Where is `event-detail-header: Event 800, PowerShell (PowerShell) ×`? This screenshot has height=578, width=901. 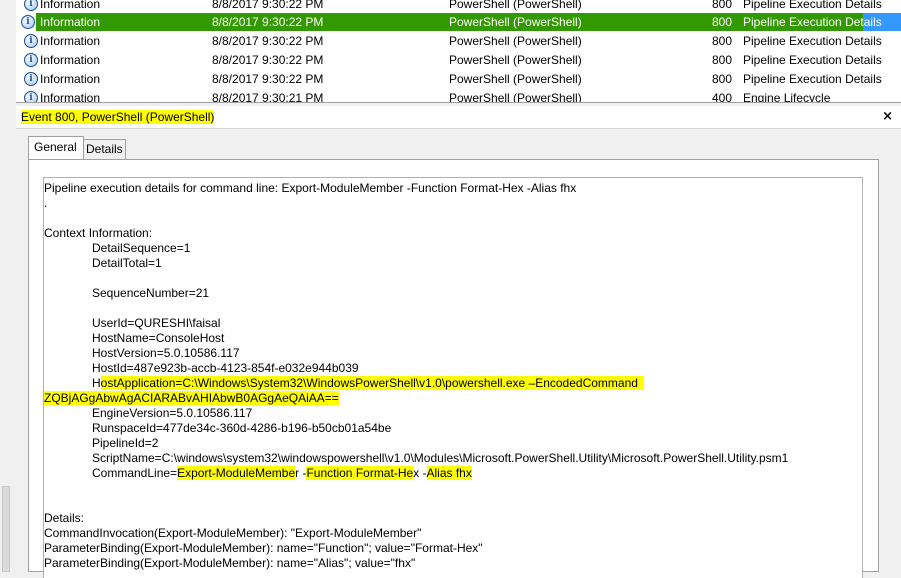 event-detail-header: Event 800, PowerShell (PowerShell) × is located at coordinates (458, 117).